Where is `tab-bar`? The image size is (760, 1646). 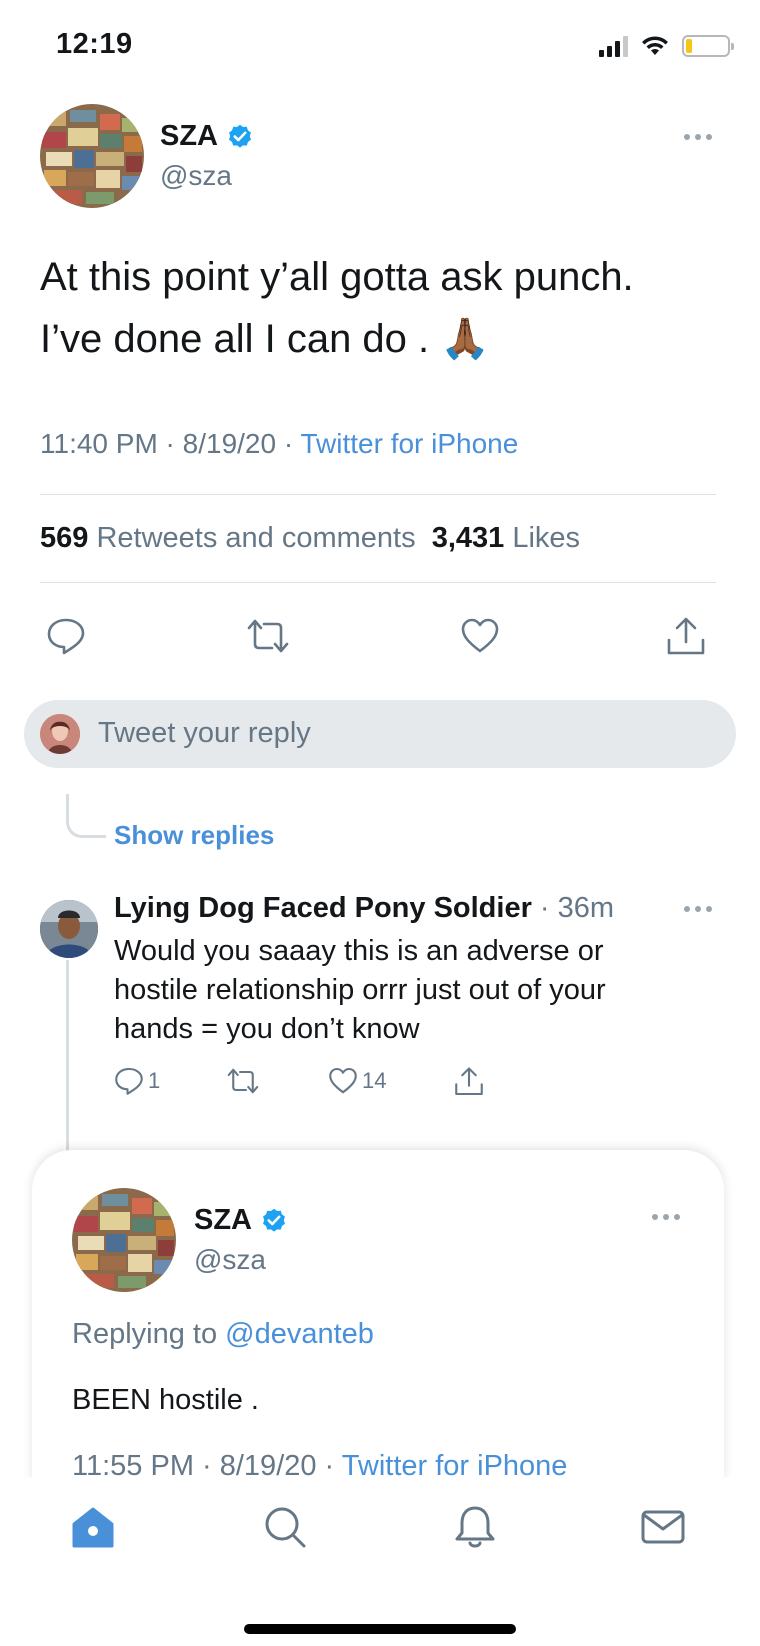
tab-bar is located at coordinates (380, 1562).